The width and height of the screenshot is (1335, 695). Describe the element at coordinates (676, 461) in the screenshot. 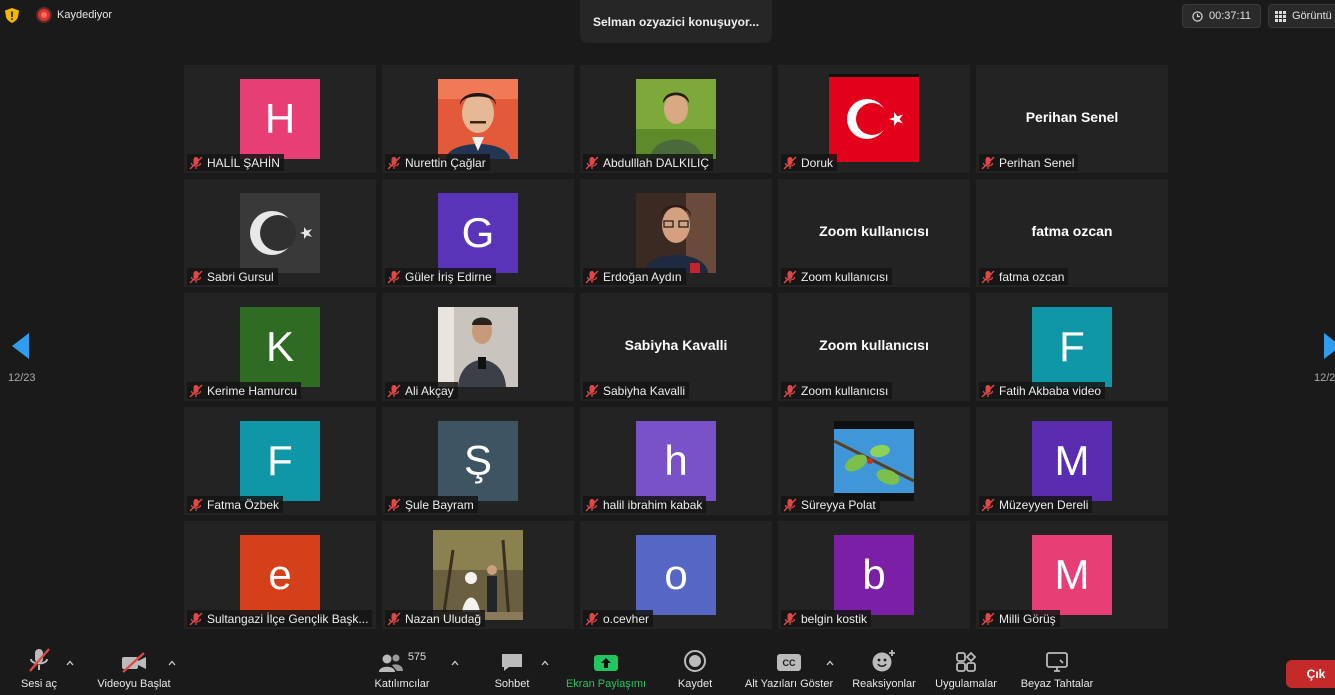

I see `participant-tile: h halil ibrahim kabak` at that location.